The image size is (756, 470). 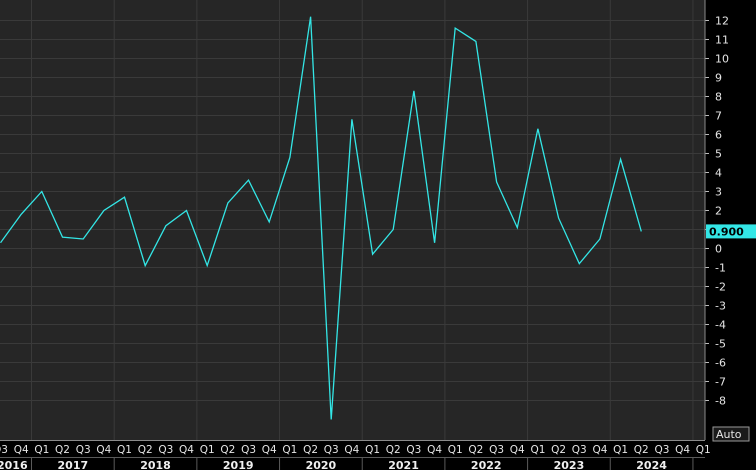 I want to click on y-tick-label: 2, so click(x=718, y=211).